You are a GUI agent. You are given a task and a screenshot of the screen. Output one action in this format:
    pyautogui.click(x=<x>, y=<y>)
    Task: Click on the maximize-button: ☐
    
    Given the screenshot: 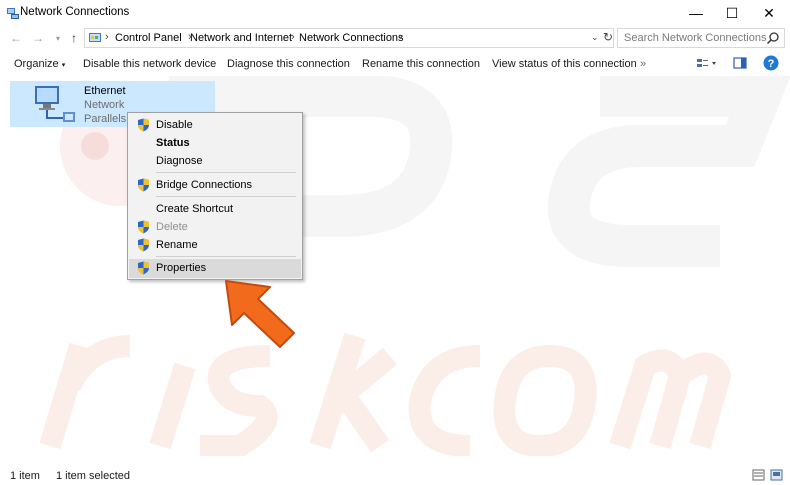 What is the action you would take?
    pyautogui.click(x=732, y=13)
    